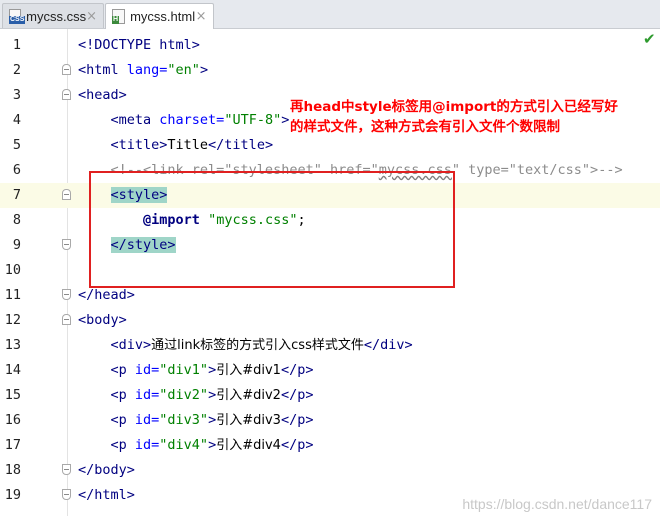 This screenshot has width=660, height=516. Describe the element at coordinates (106, 495) in the screenshot. I see `code-text: </html>` at that location.